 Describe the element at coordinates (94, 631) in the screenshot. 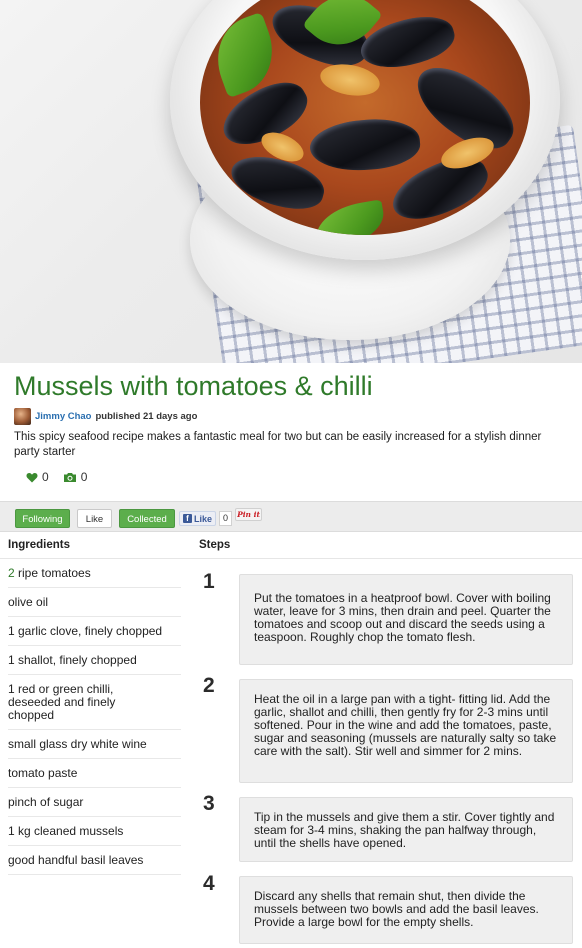

I see `ingredient-item: 1 garlic clove, finely chopped` at that location.